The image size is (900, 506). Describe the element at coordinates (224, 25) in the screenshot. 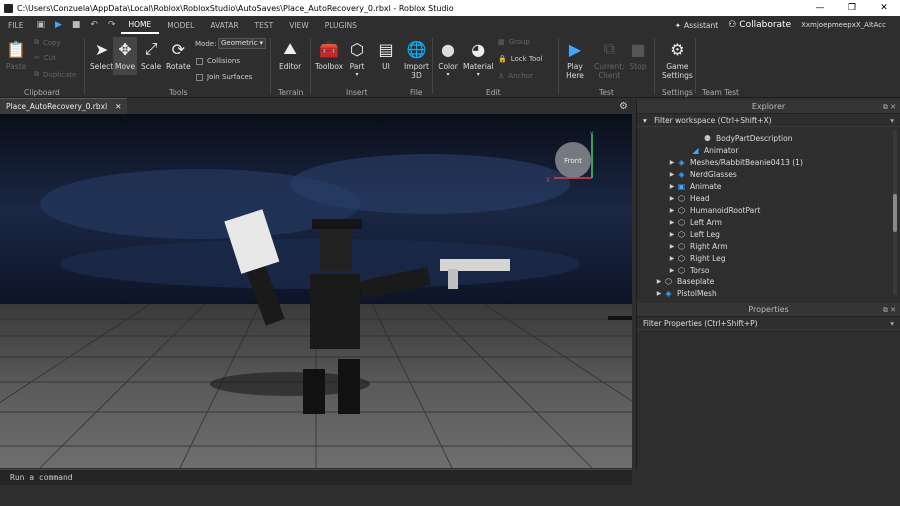

I see `tab-avatar: AVATAR` at that location.